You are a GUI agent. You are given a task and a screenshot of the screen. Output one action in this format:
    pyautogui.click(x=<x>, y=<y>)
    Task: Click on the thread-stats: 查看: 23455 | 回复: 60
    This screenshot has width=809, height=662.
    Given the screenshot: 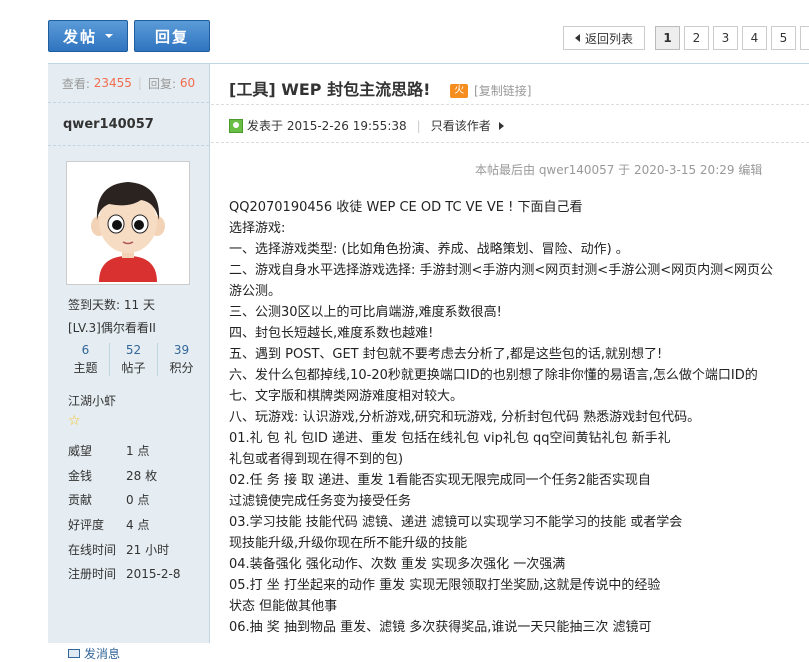 What is the action you would take?
    pyautogui.click(x=128, y=83)
    